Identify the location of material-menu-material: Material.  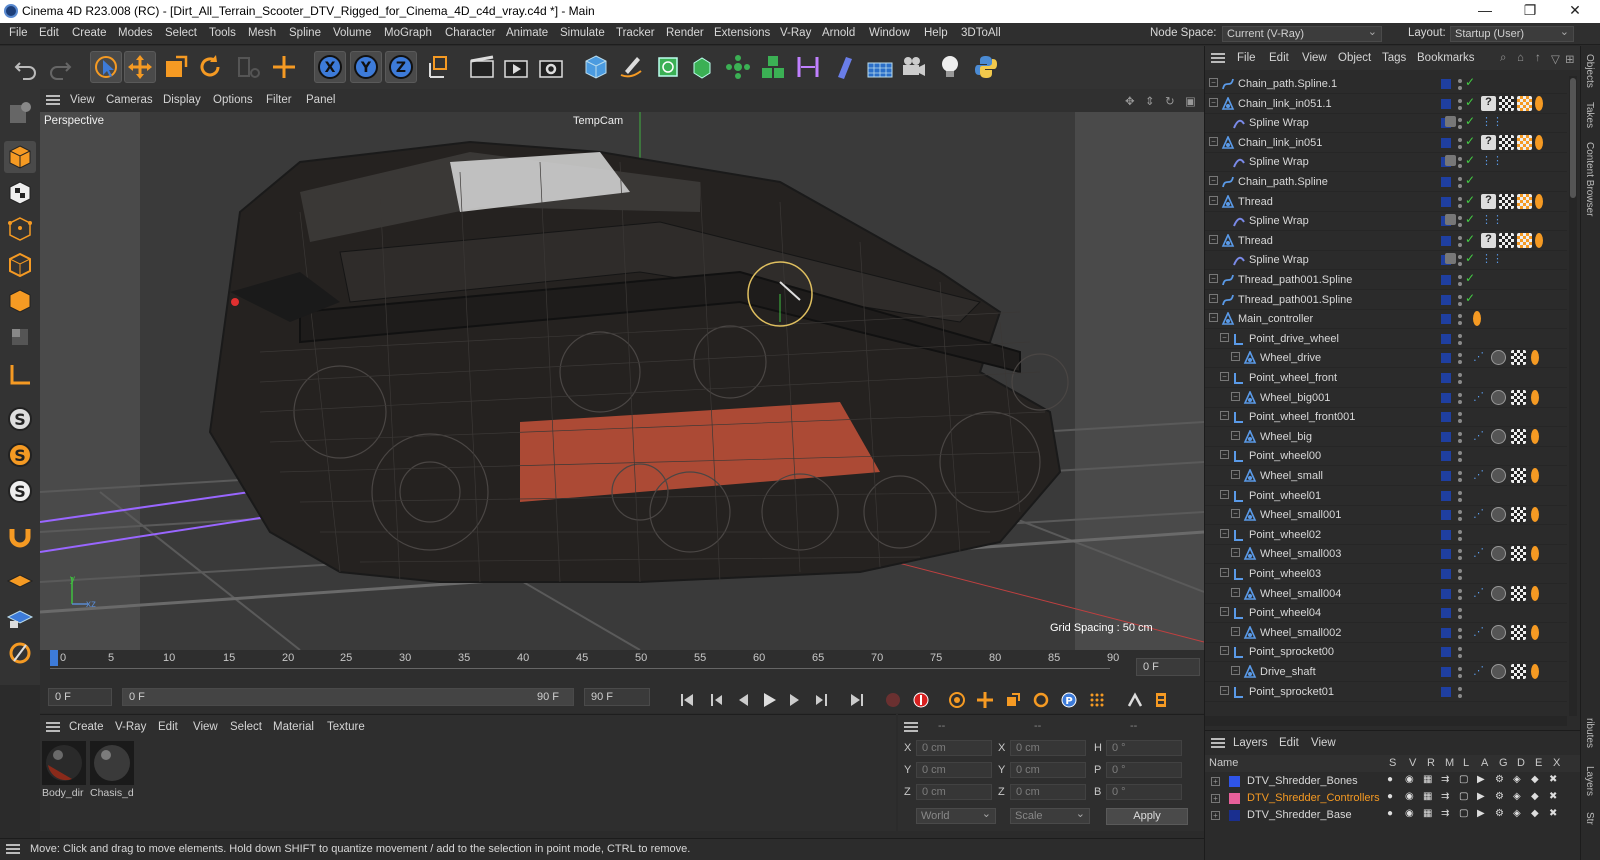
(293, 727).